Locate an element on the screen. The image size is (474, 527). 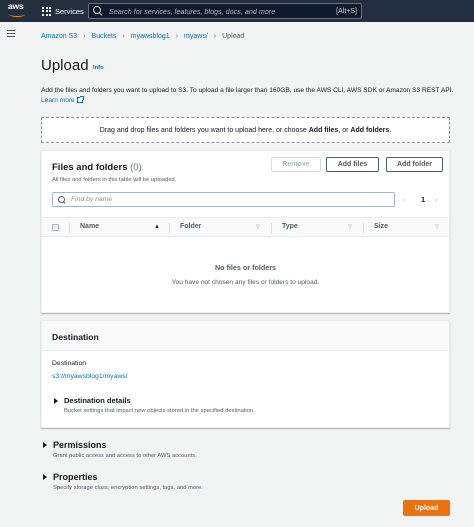
services-menu-button: Services is located at coordinates (63, 11).